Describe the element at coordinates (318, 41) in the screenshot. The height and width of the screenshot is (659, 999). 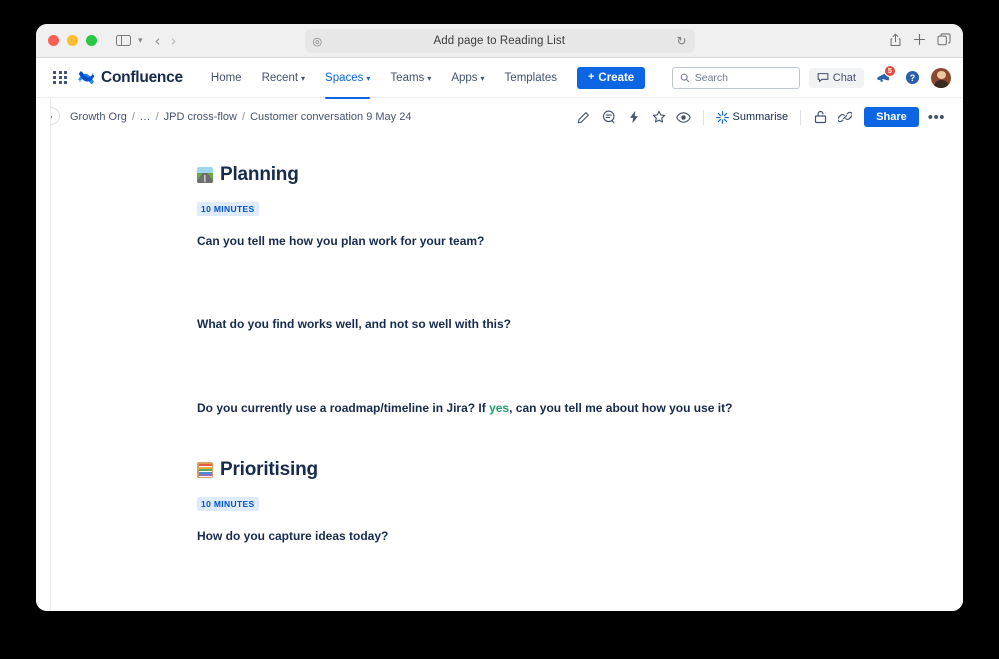
I see `add-to-reading-list-icon: ◎` at that location.